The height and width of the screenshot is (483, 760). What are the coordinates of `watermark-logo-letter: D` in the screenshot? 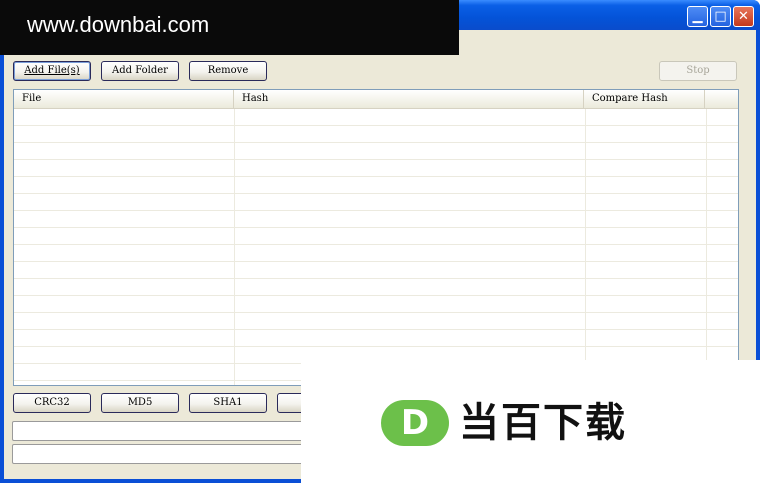 It's located at (415, 423).